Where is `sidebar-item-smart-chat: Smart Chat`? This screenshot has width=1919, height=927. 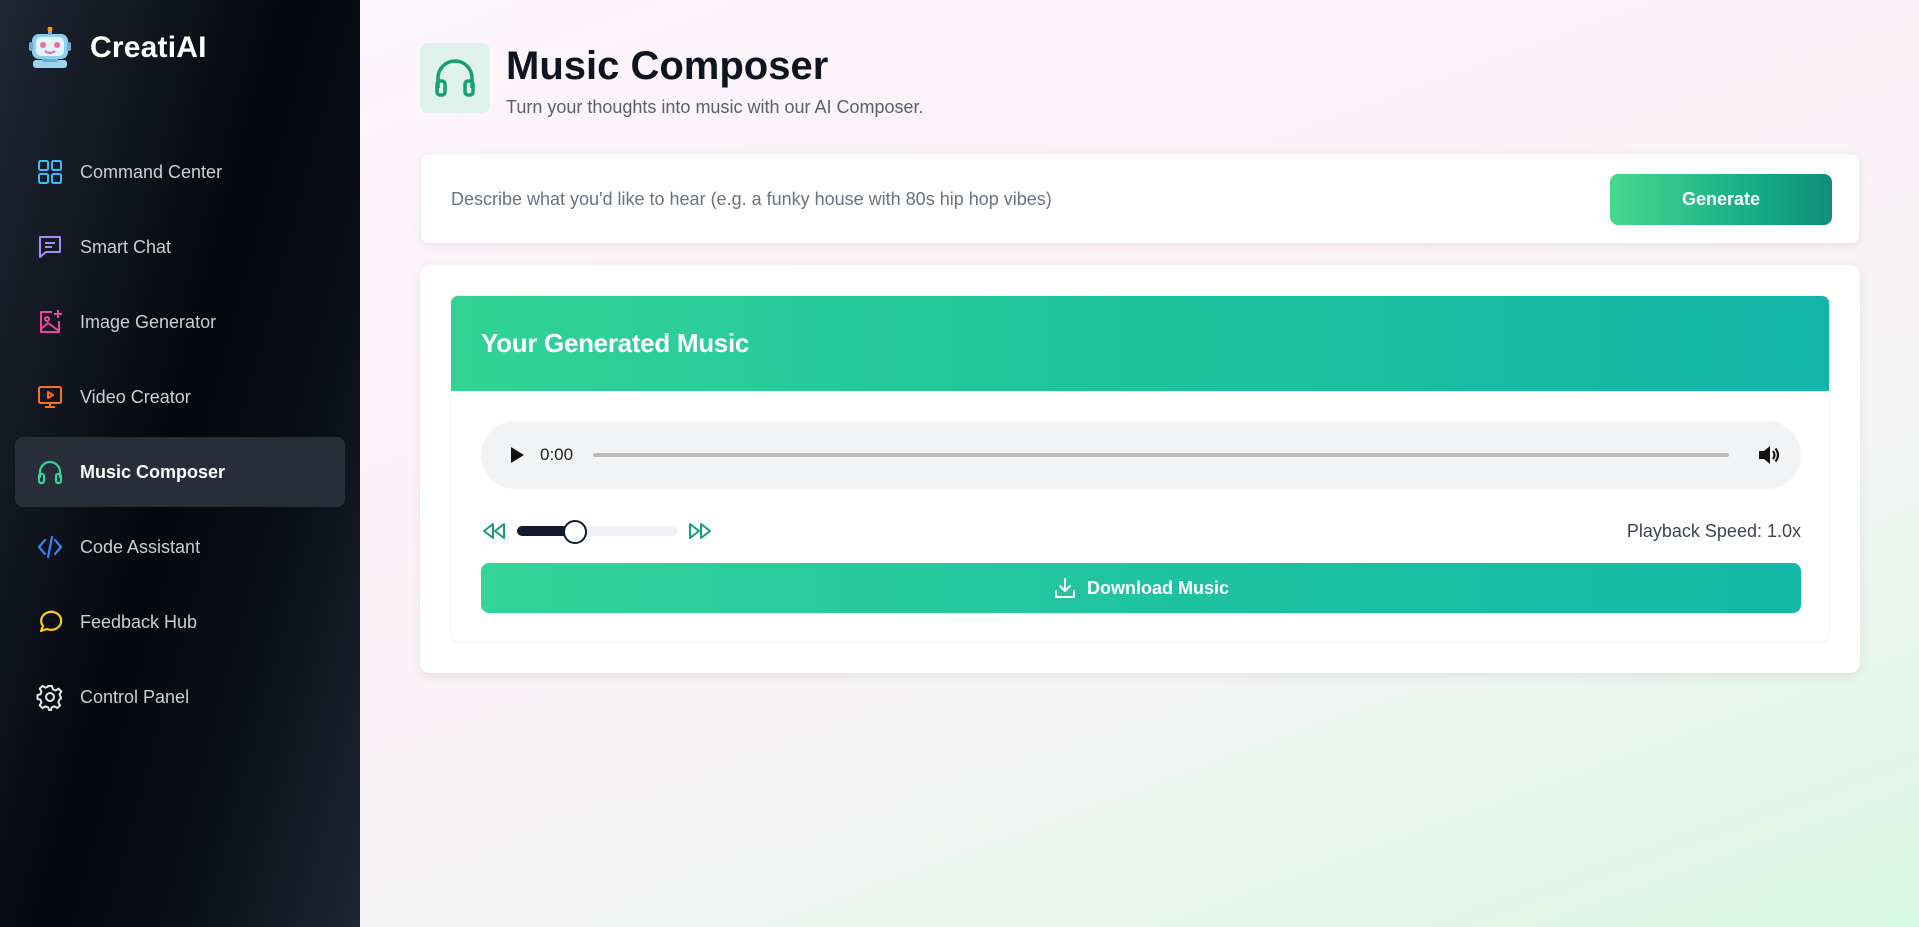
sidebar-item-smart-chat: Smart Chat is located at coordinates (180, 247).